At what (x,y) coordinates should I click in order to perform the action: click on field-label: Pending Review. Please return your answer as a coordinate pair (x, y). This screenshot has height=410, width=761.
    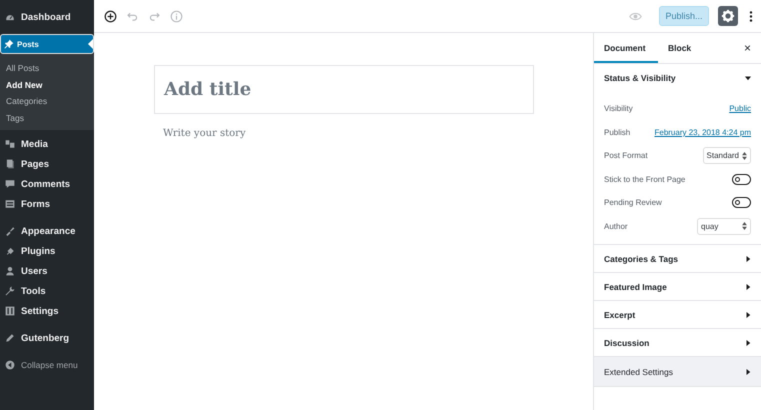
    Looking at the image, I should click on (633, 203).